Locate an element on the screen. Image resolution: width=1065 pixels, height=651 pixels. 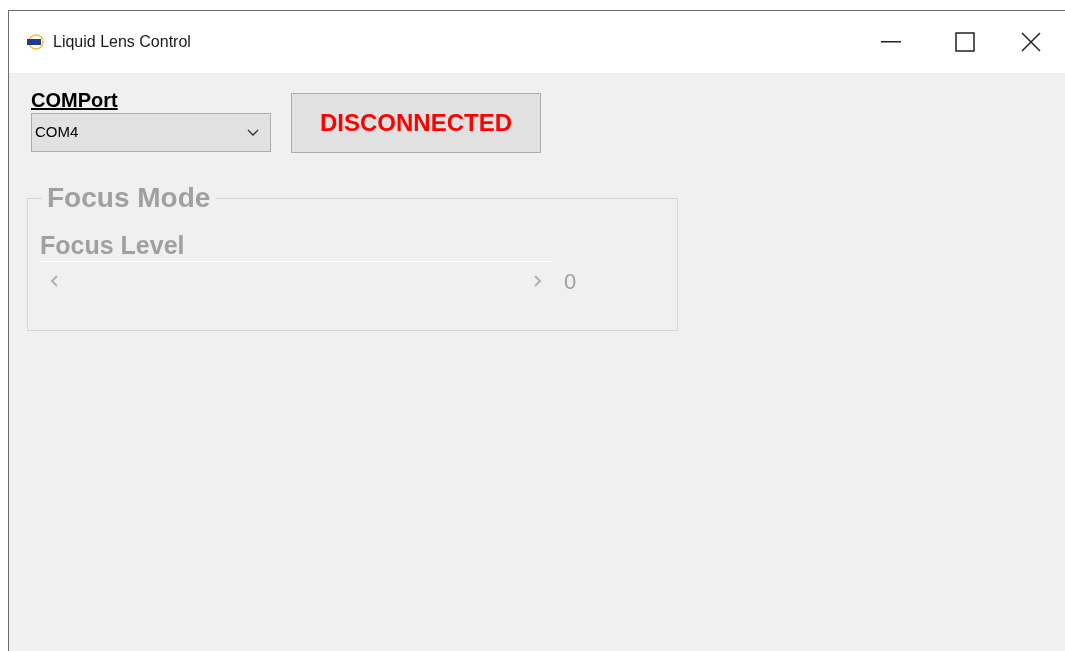
focus-level-reading: 0 is located at coordinates (570, 282).